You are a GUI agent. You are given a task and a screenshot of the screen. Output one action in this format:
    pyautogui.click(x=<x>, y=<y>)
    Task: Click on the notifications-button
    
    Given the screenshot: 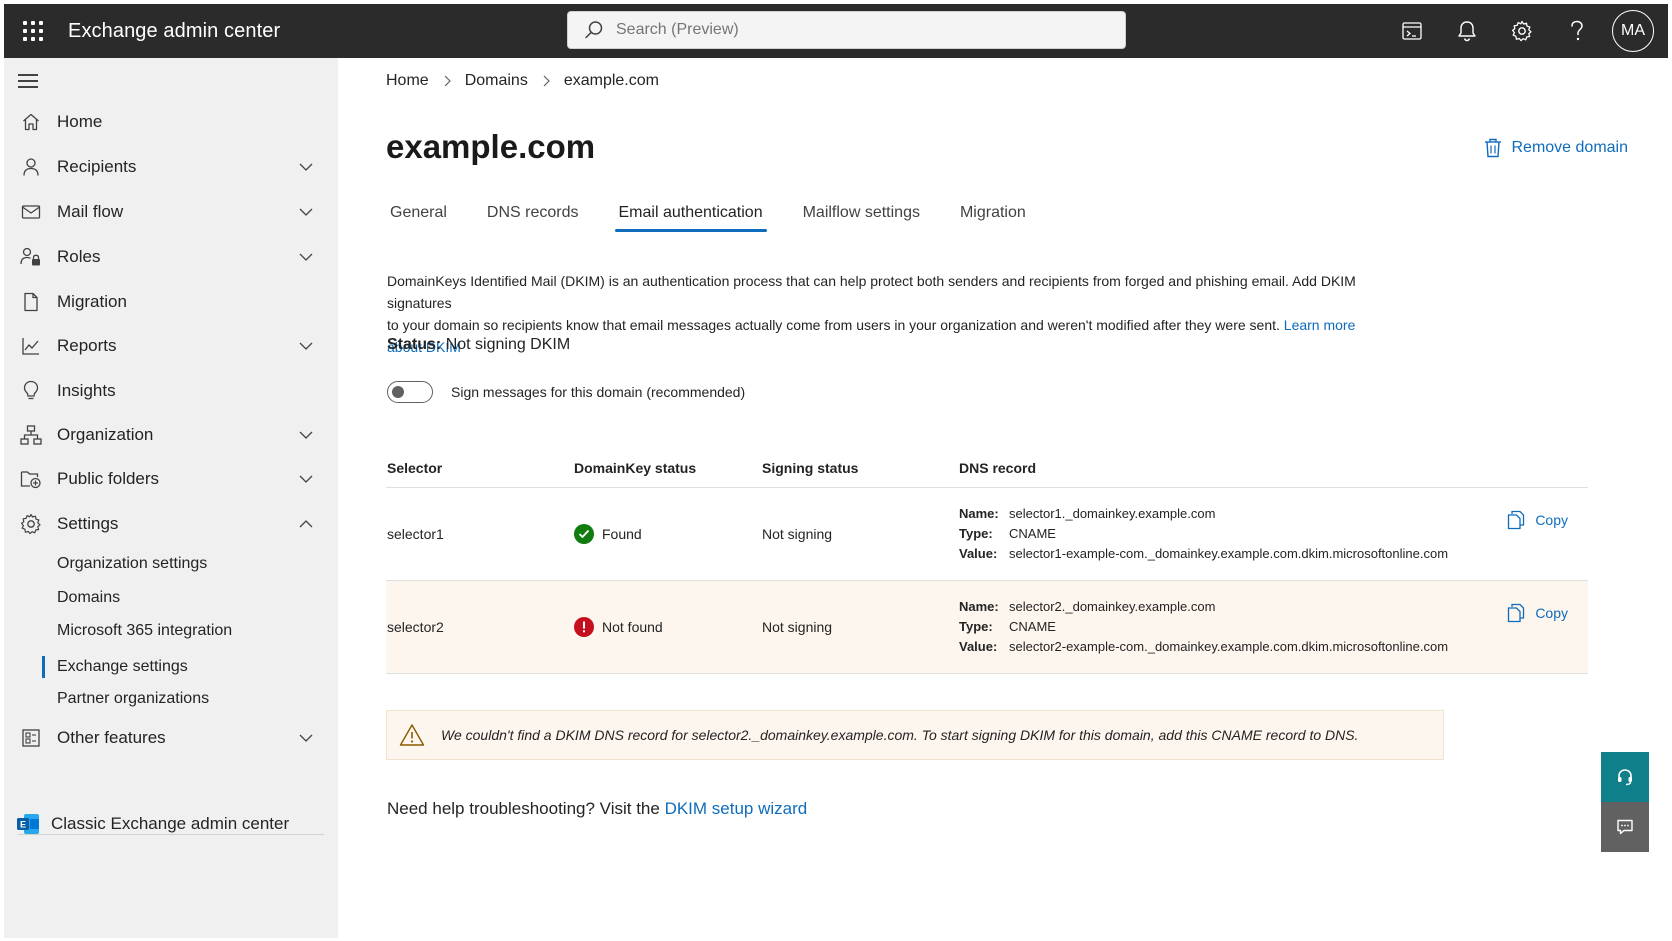 What is the action you would take?
    pyautogui.click(x=1466, y=31)
    